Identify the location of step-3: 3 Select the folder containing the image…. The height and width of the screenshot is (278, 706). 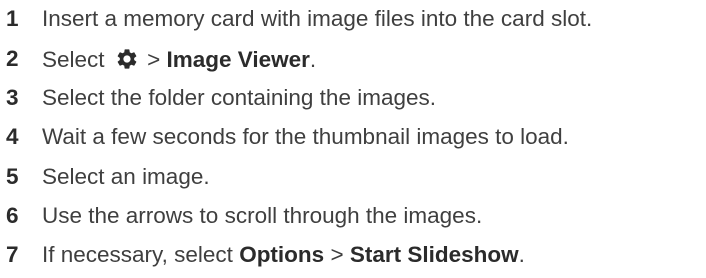
(353, 98).